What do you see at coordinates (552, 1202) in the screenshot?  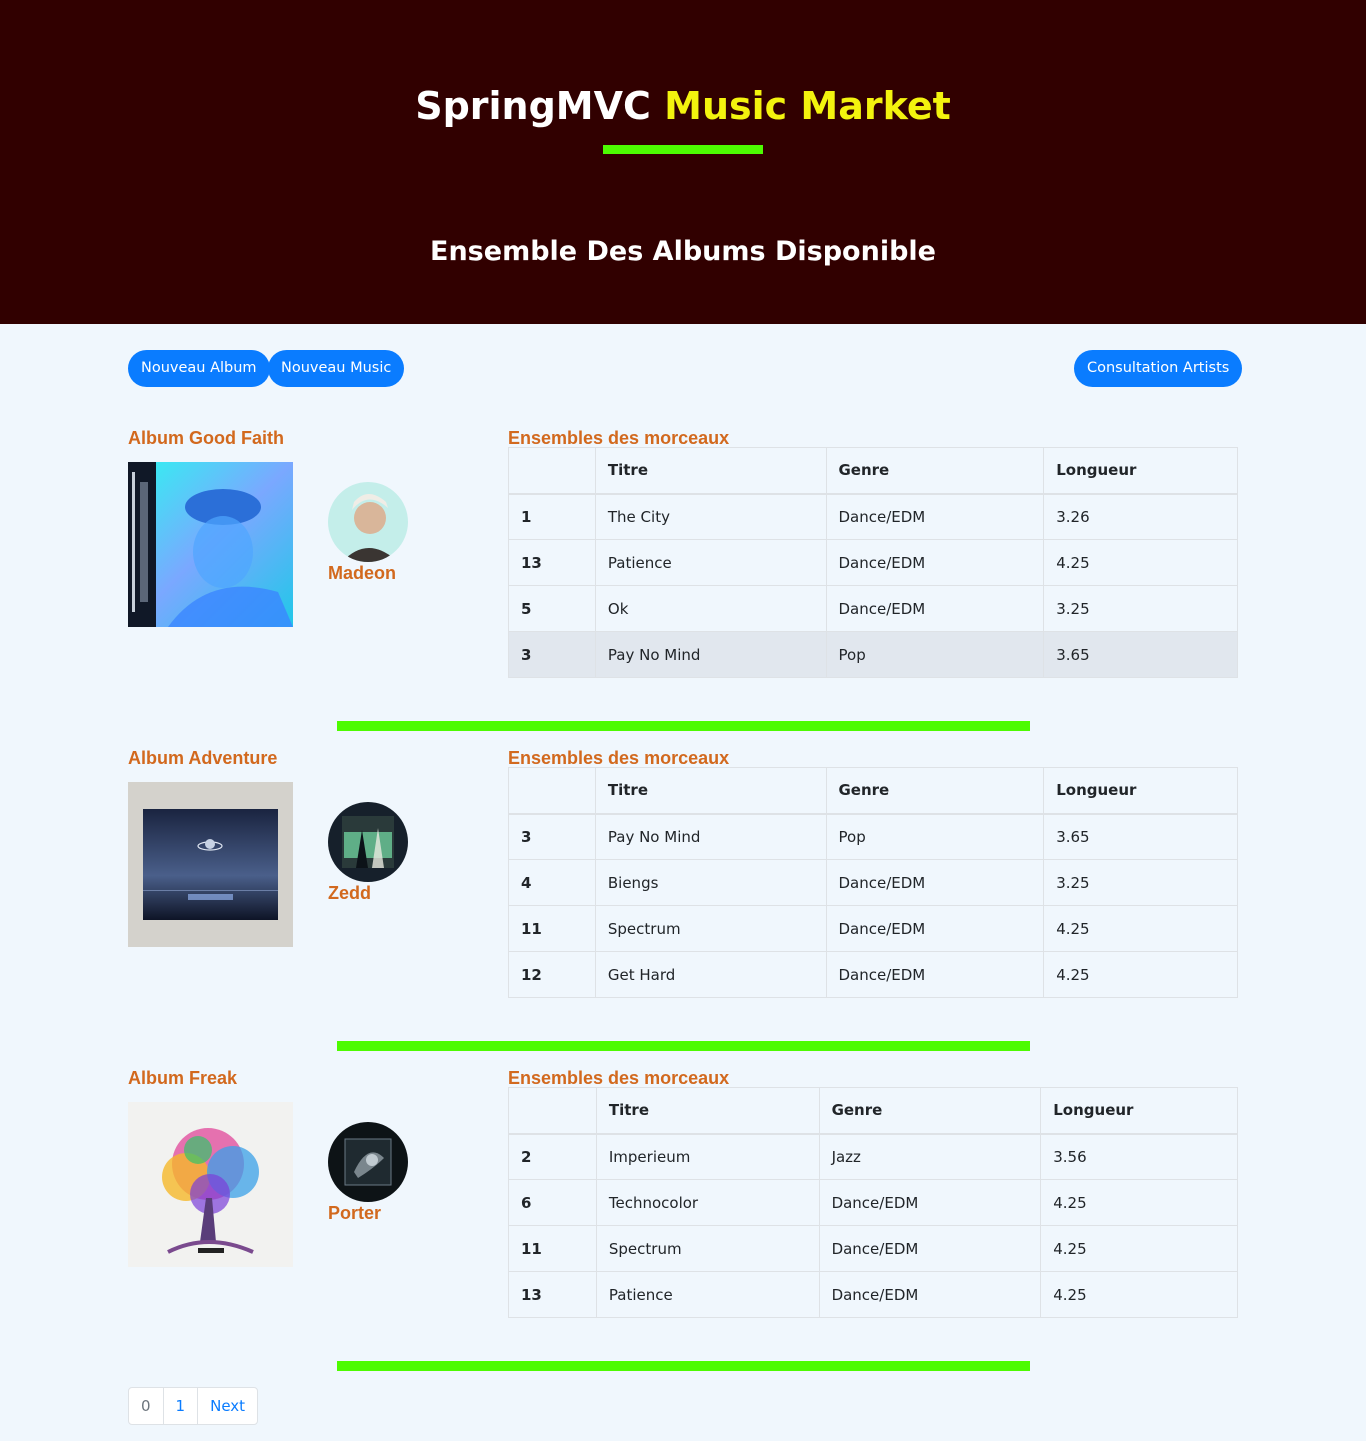 I see `track-number: 6` at bounding box center [552, 1202].